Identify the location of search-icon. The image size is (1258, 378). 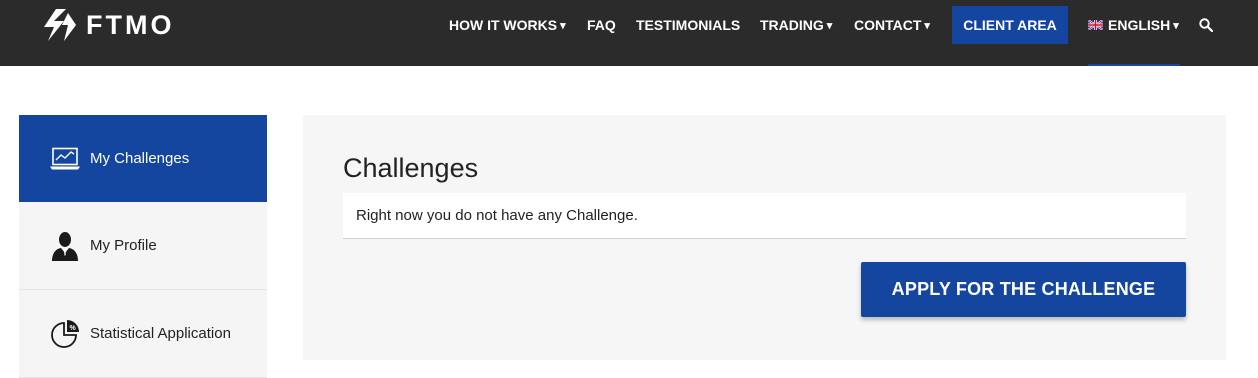
(1206, 25).